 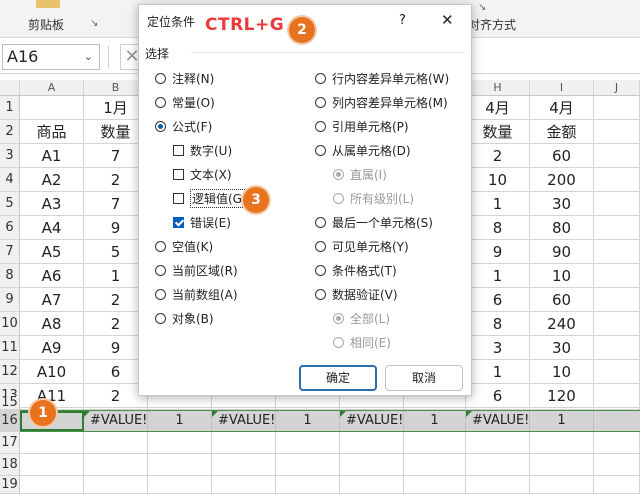 What do you see at coordinates (562, 324) in the screenshot?
I see `sheet-cell: 240` at bounding box center [562, 324].